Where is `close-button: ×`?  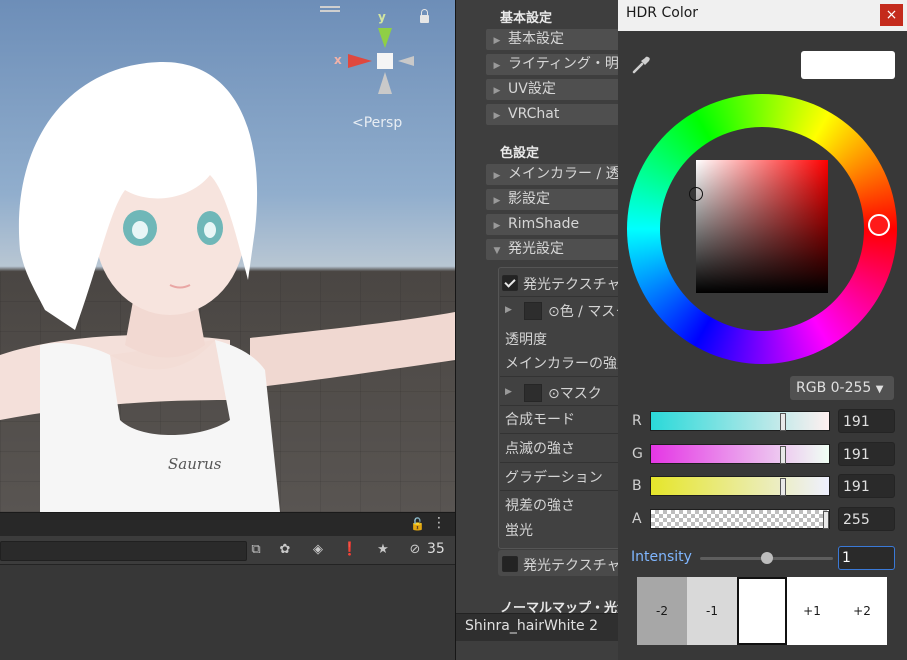 close-button: × is located at coordinates (891, 15).